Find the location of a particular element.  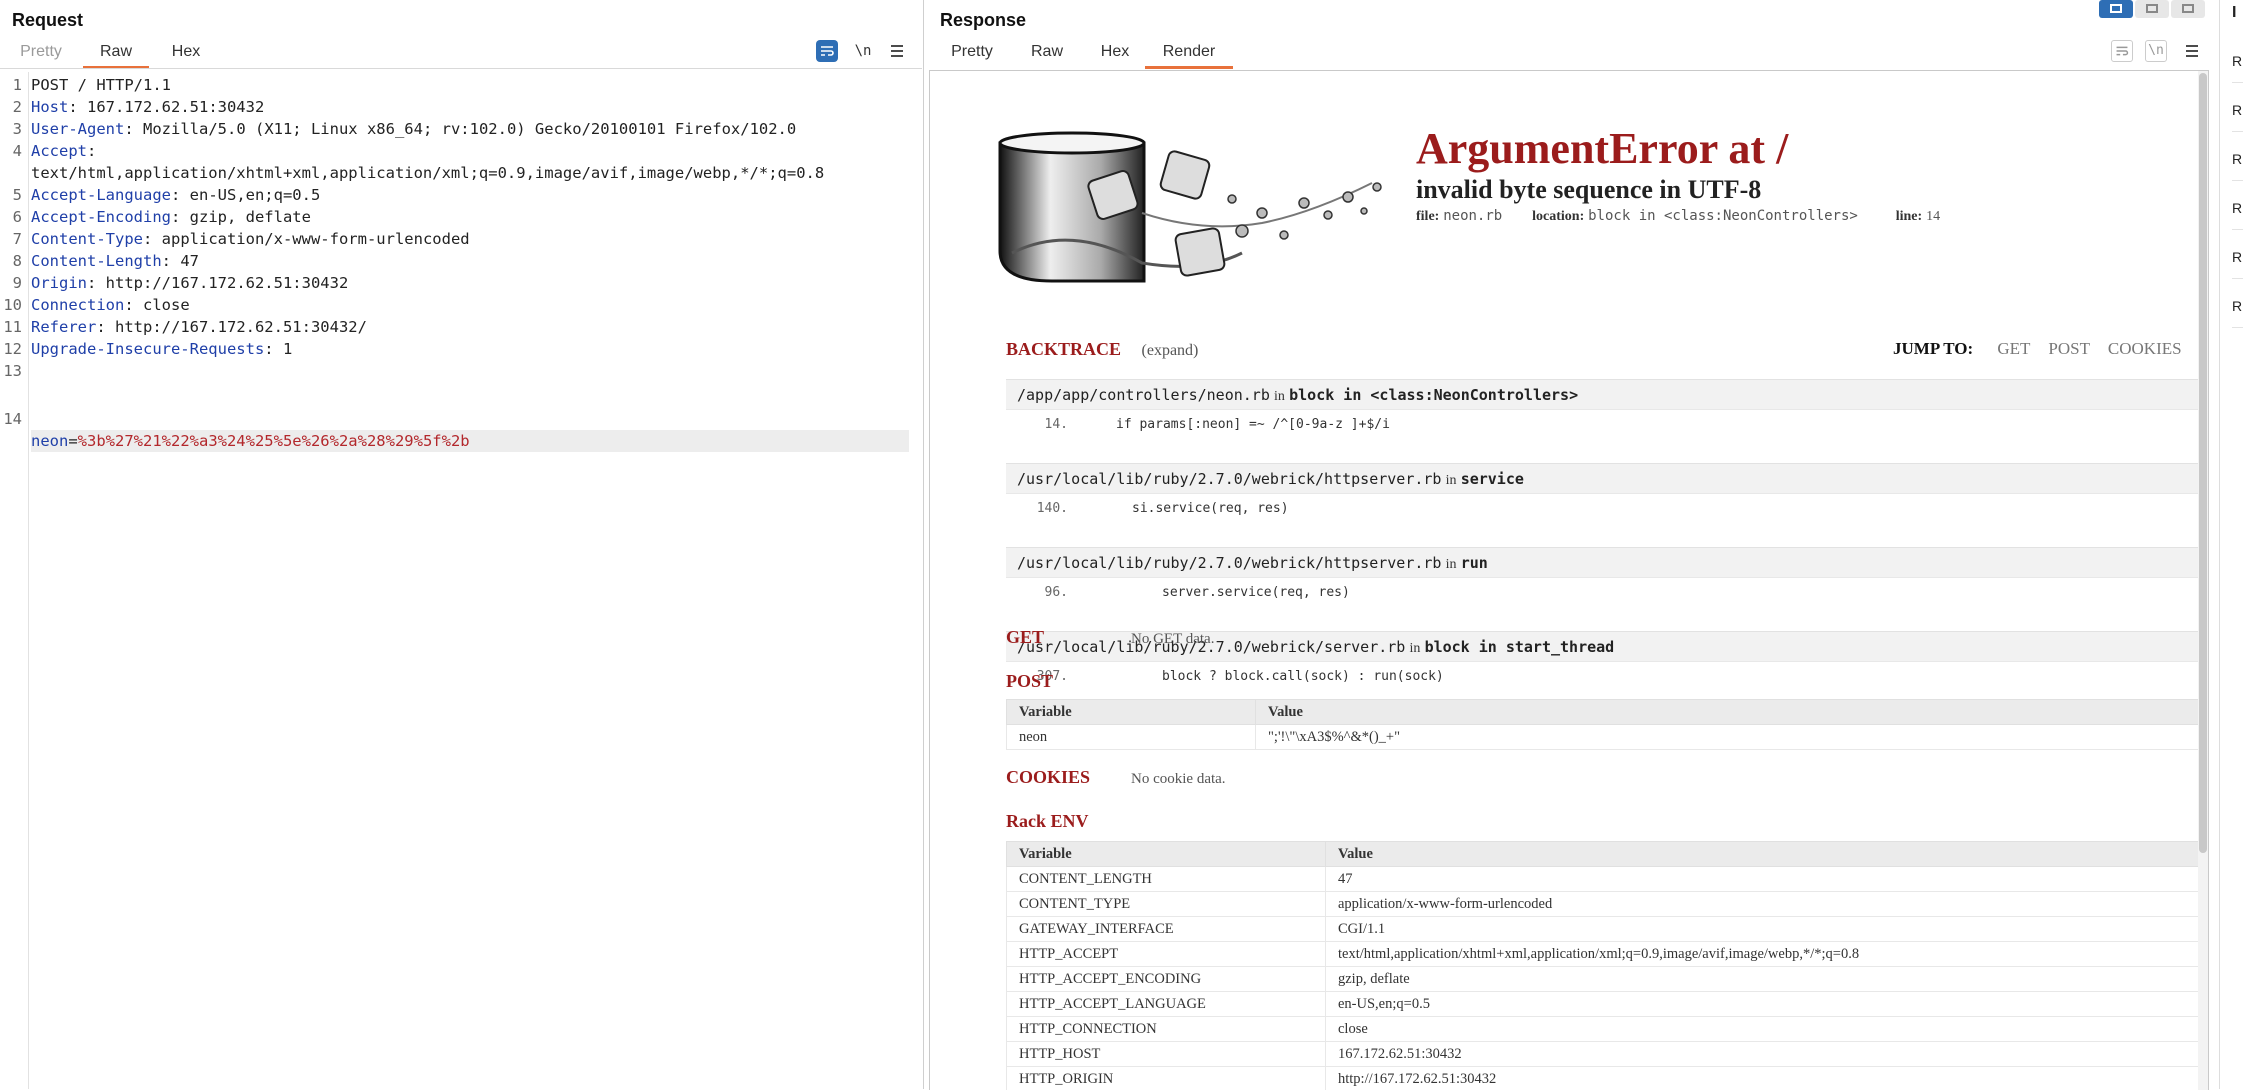

split-view-button is located at coordinates (2116, 9).